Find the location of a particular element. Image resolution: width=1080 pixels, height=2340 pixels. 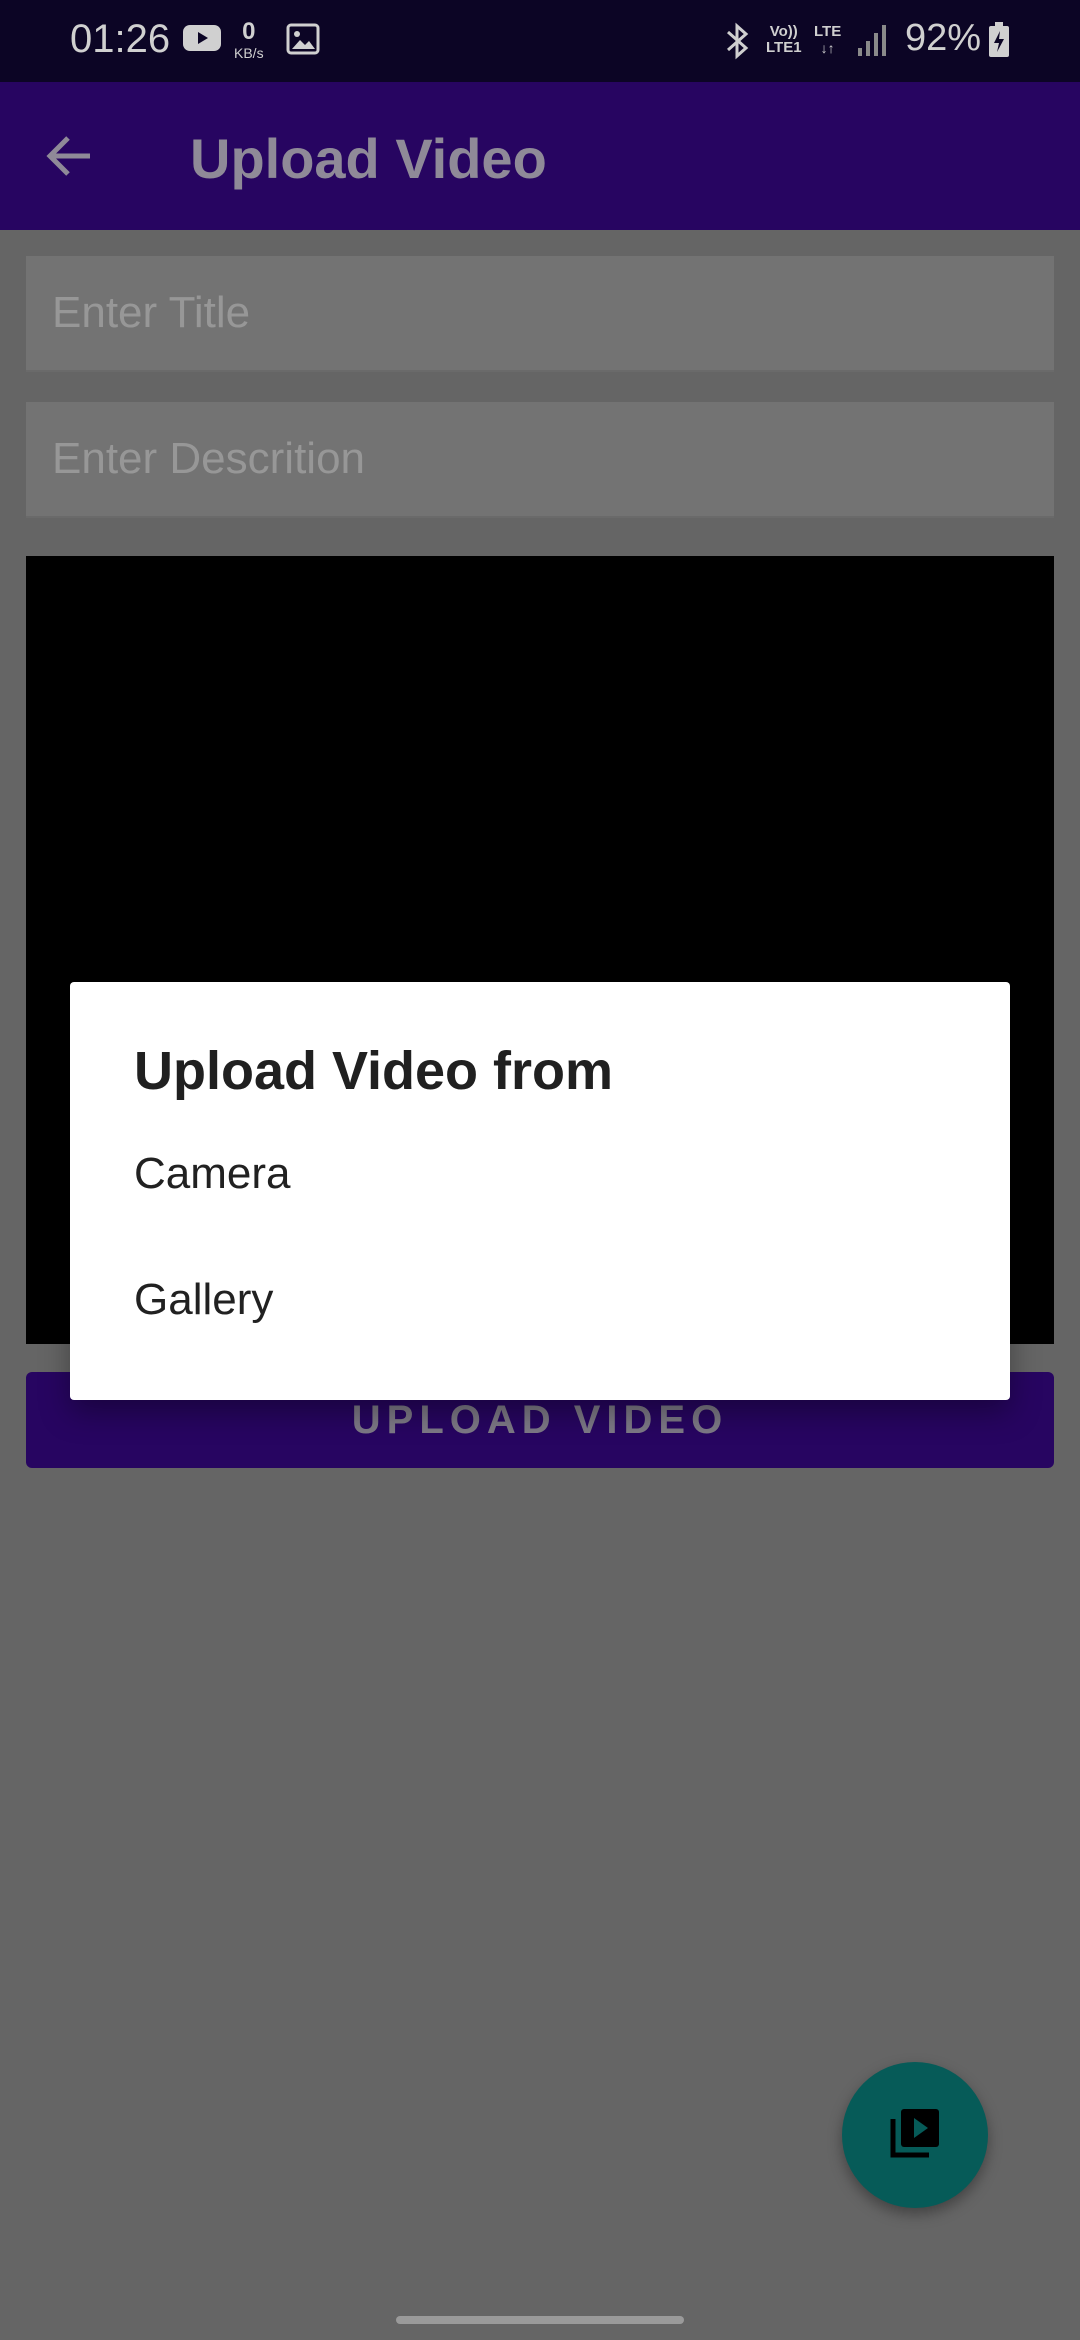

title-field-container is located at coordinates (540, 314).